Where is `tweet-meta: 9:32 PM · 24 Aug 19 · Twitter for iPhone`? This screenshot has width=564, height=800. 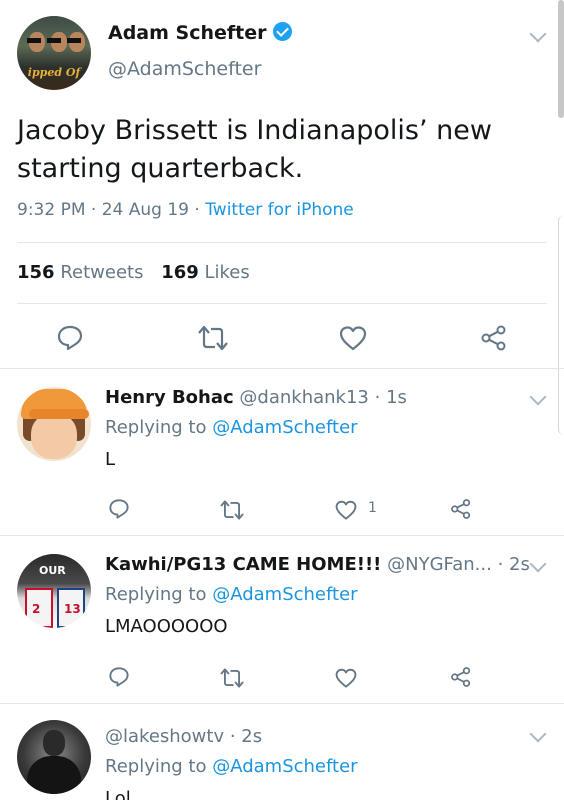
tweet-meta: 9:32 PM · 24 Aug 19 · Twitter for iPhone is located at coordinates (185, 210).